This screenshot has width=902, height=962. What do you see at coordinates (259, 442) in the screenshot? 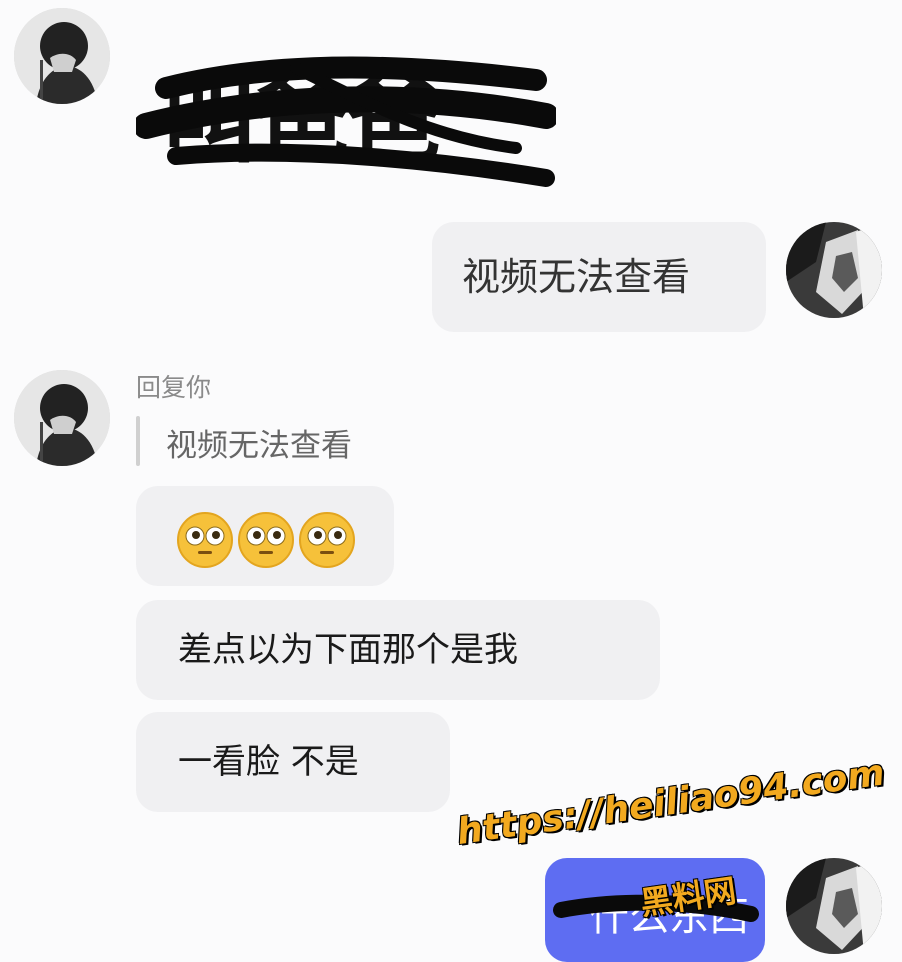
I see `quoted-message-text: 视频无法查看` at bounding box center [259, 442].